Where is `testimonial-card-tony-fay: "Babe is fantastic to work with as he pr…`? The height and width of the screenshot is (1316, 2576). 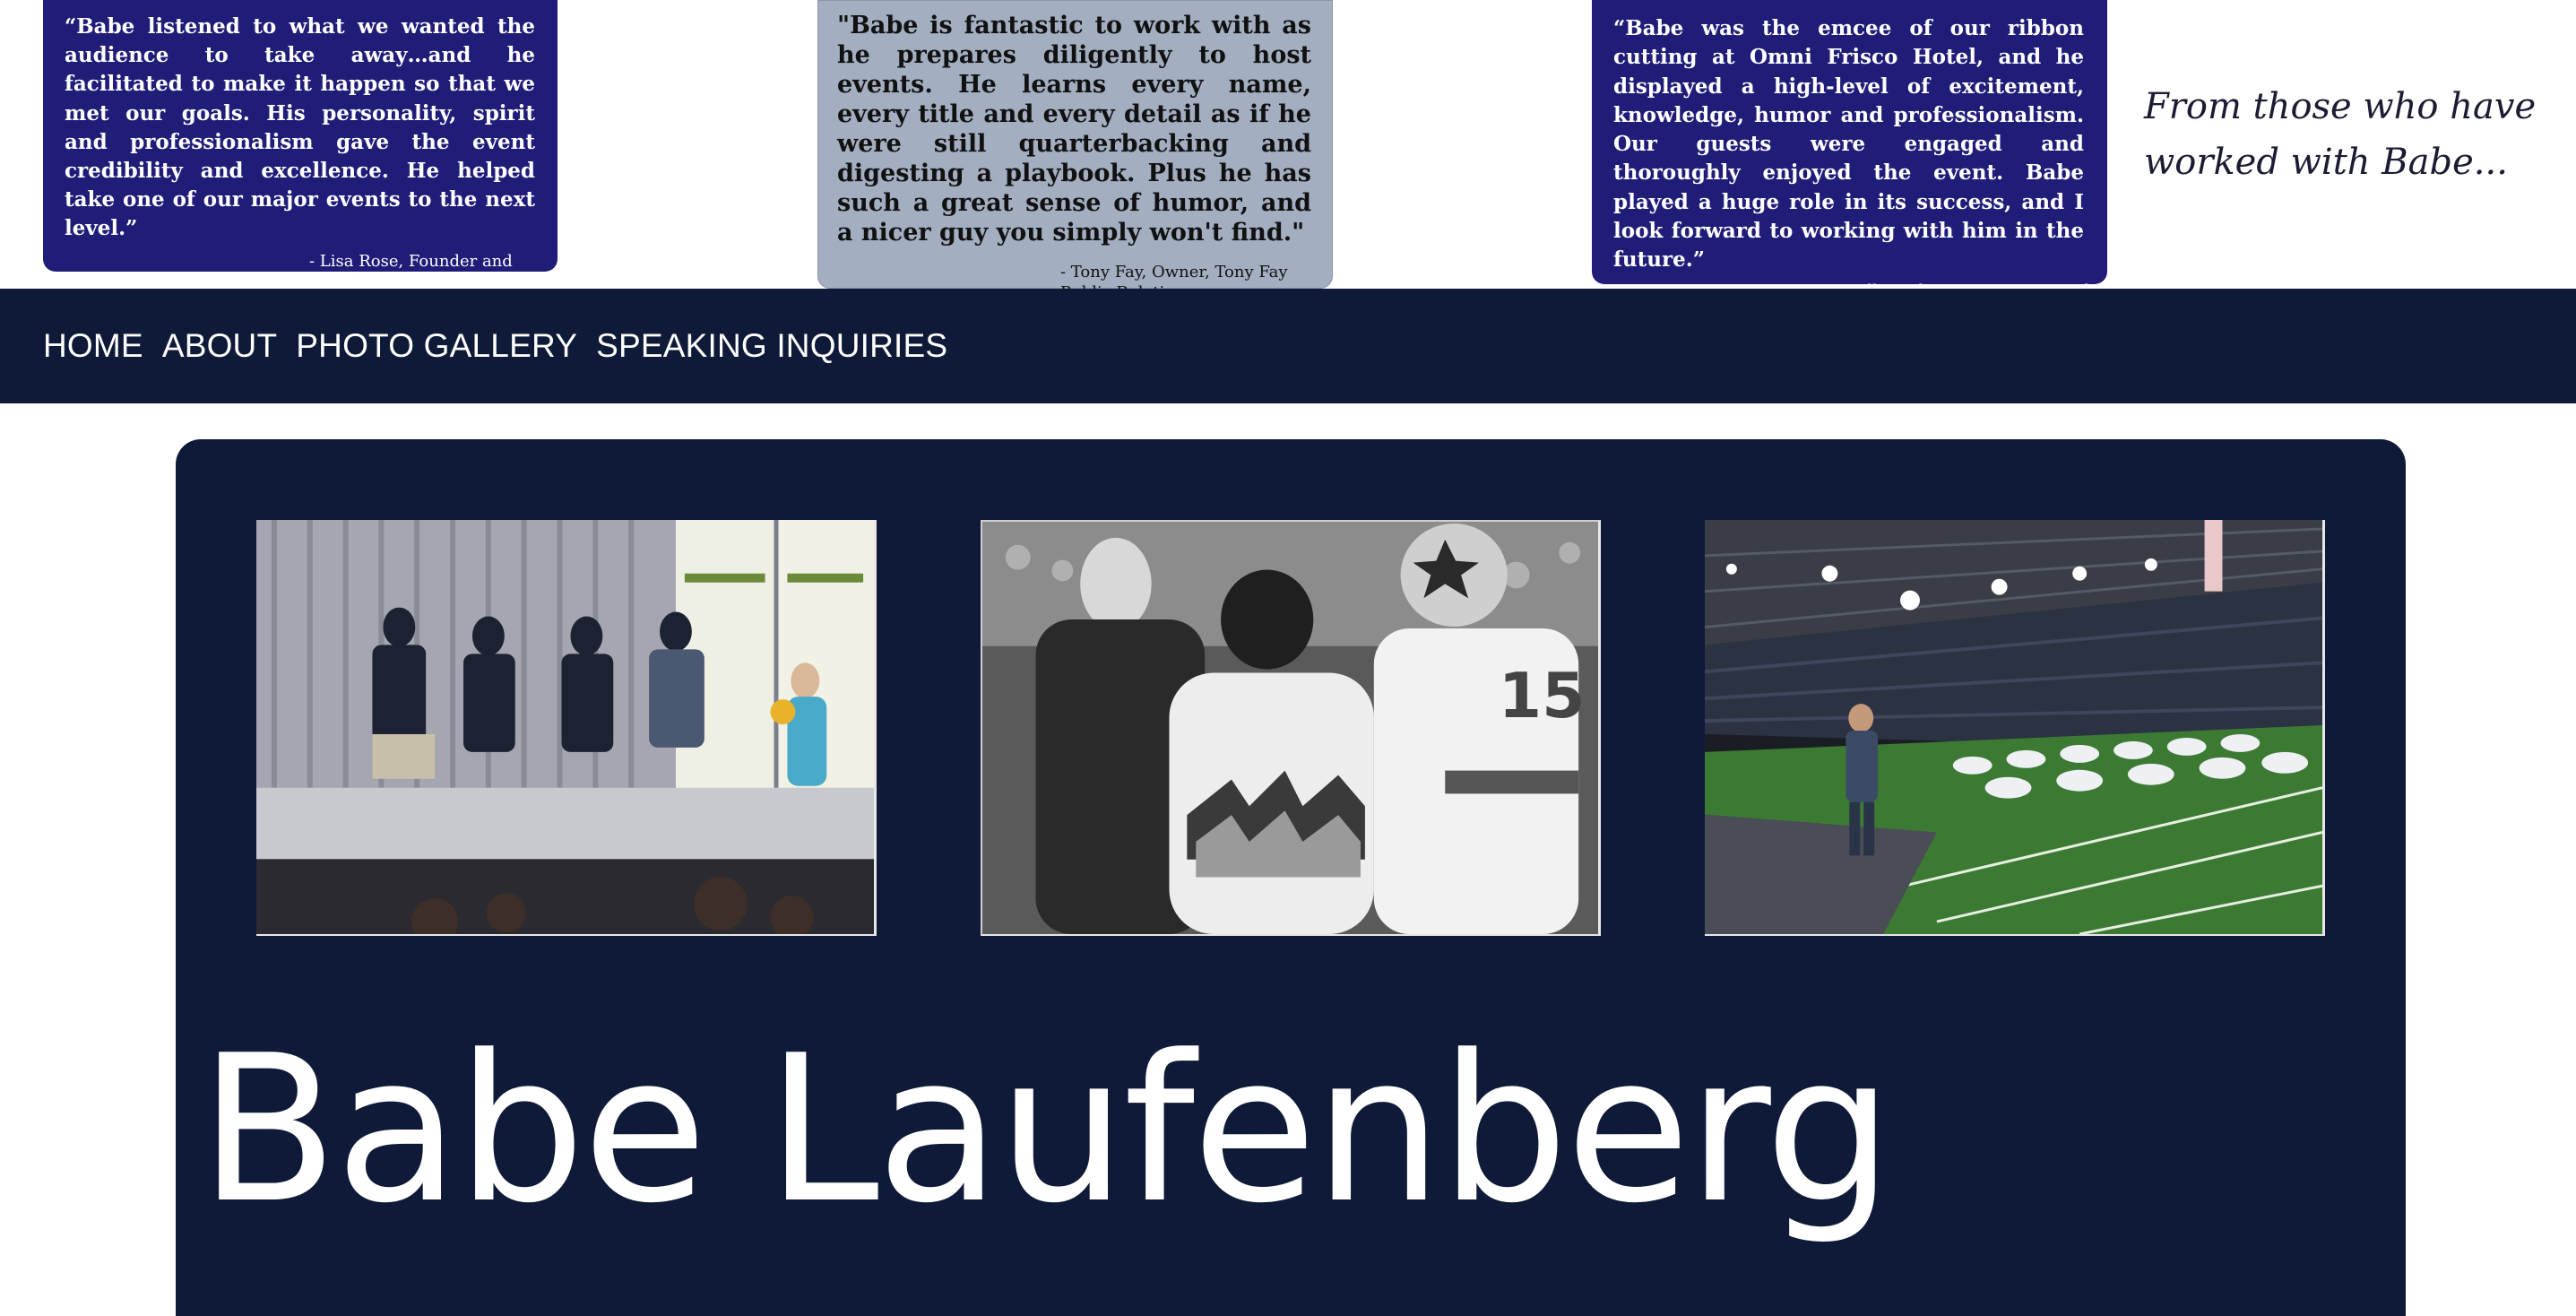 testimonial-card-tony-fay: "Babe is fantastic to work with as he pr… is located at coordinates (1075, 151).